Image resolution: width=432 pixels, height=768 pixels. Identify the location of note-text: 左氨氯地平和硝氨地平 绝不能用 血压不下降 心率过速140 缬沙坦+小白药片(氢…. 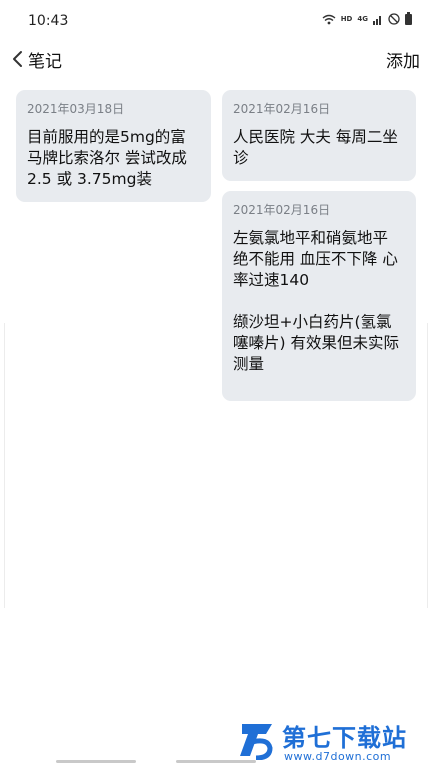
(316, 301).